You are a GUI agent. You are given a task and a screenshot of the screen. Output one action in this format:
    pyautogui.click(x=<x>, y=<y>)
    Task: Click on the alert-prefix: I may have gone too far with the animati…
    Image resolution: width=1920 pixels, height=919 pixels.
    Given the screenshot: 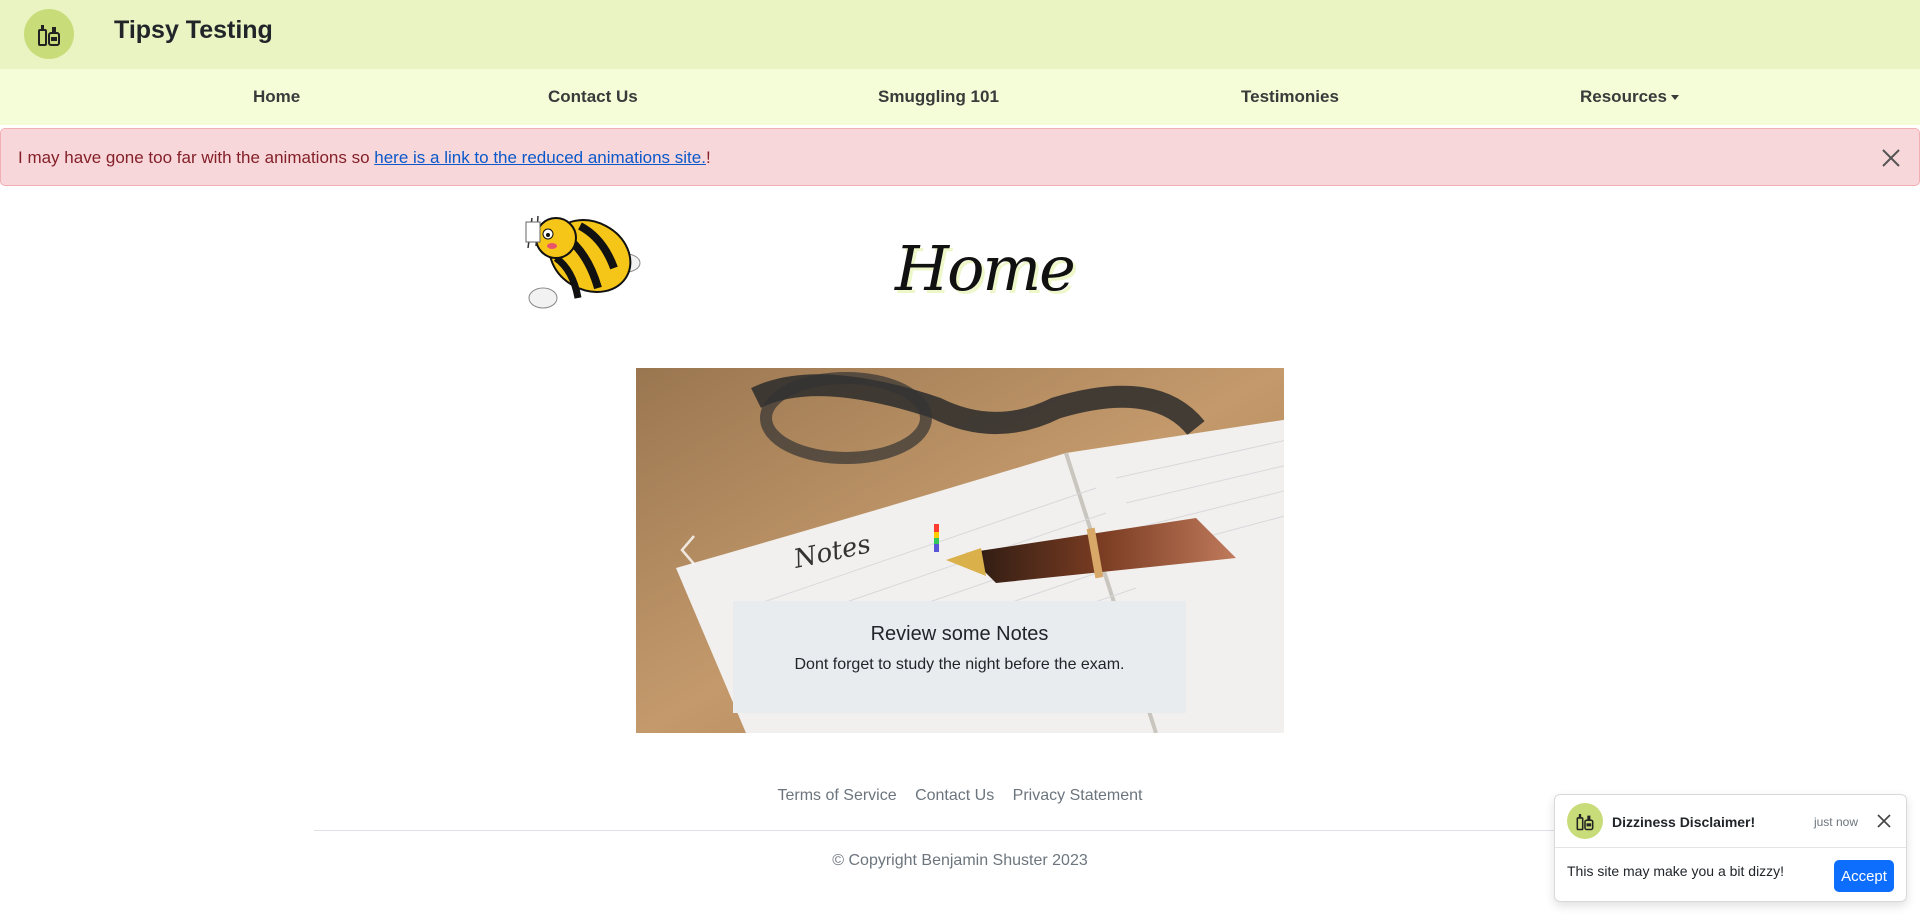 What is the action you would take?
    pyautogui.click(x=196, y=157)
    